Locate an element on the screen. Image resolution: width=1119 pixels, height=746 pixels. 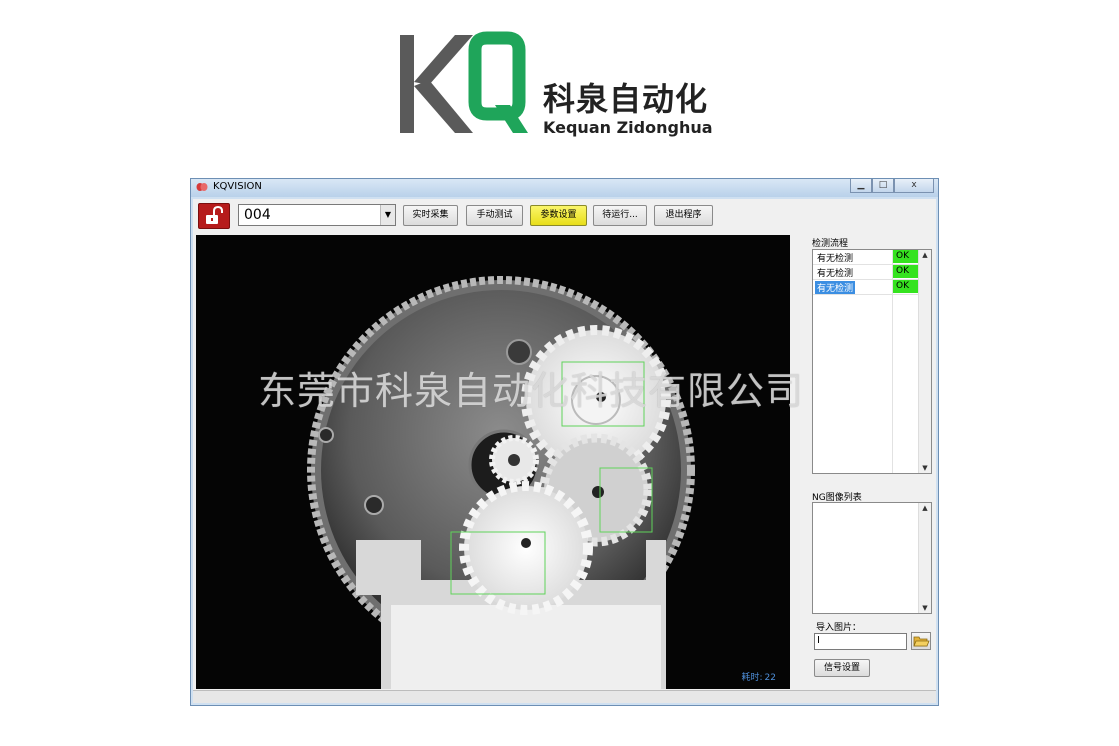
close-button: x is located at coordinates (914, 186).